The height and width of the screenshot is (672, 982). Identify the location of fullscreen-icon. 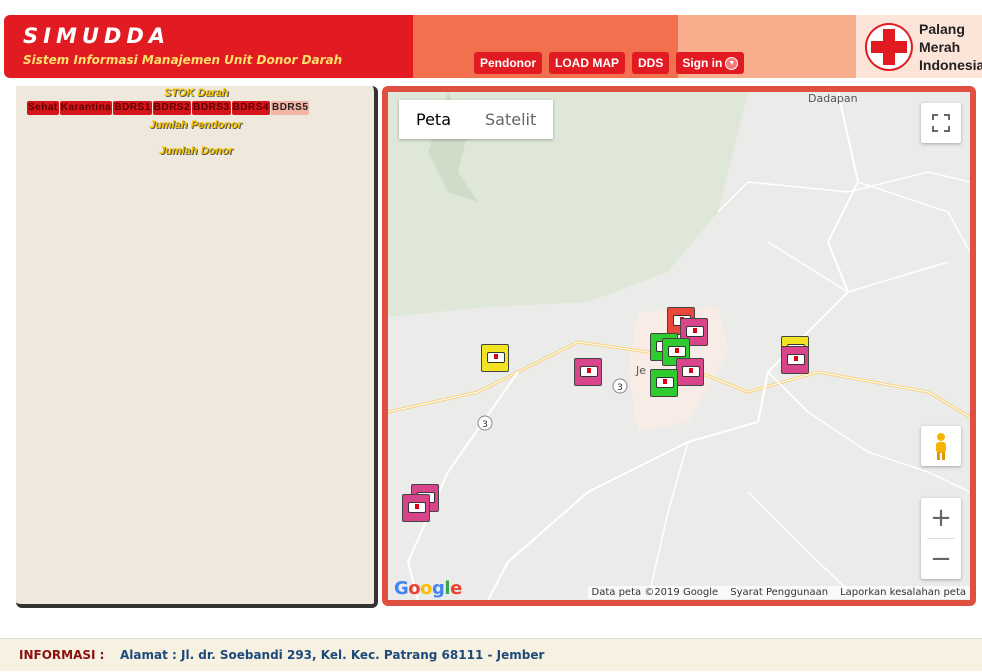
(941, 123).